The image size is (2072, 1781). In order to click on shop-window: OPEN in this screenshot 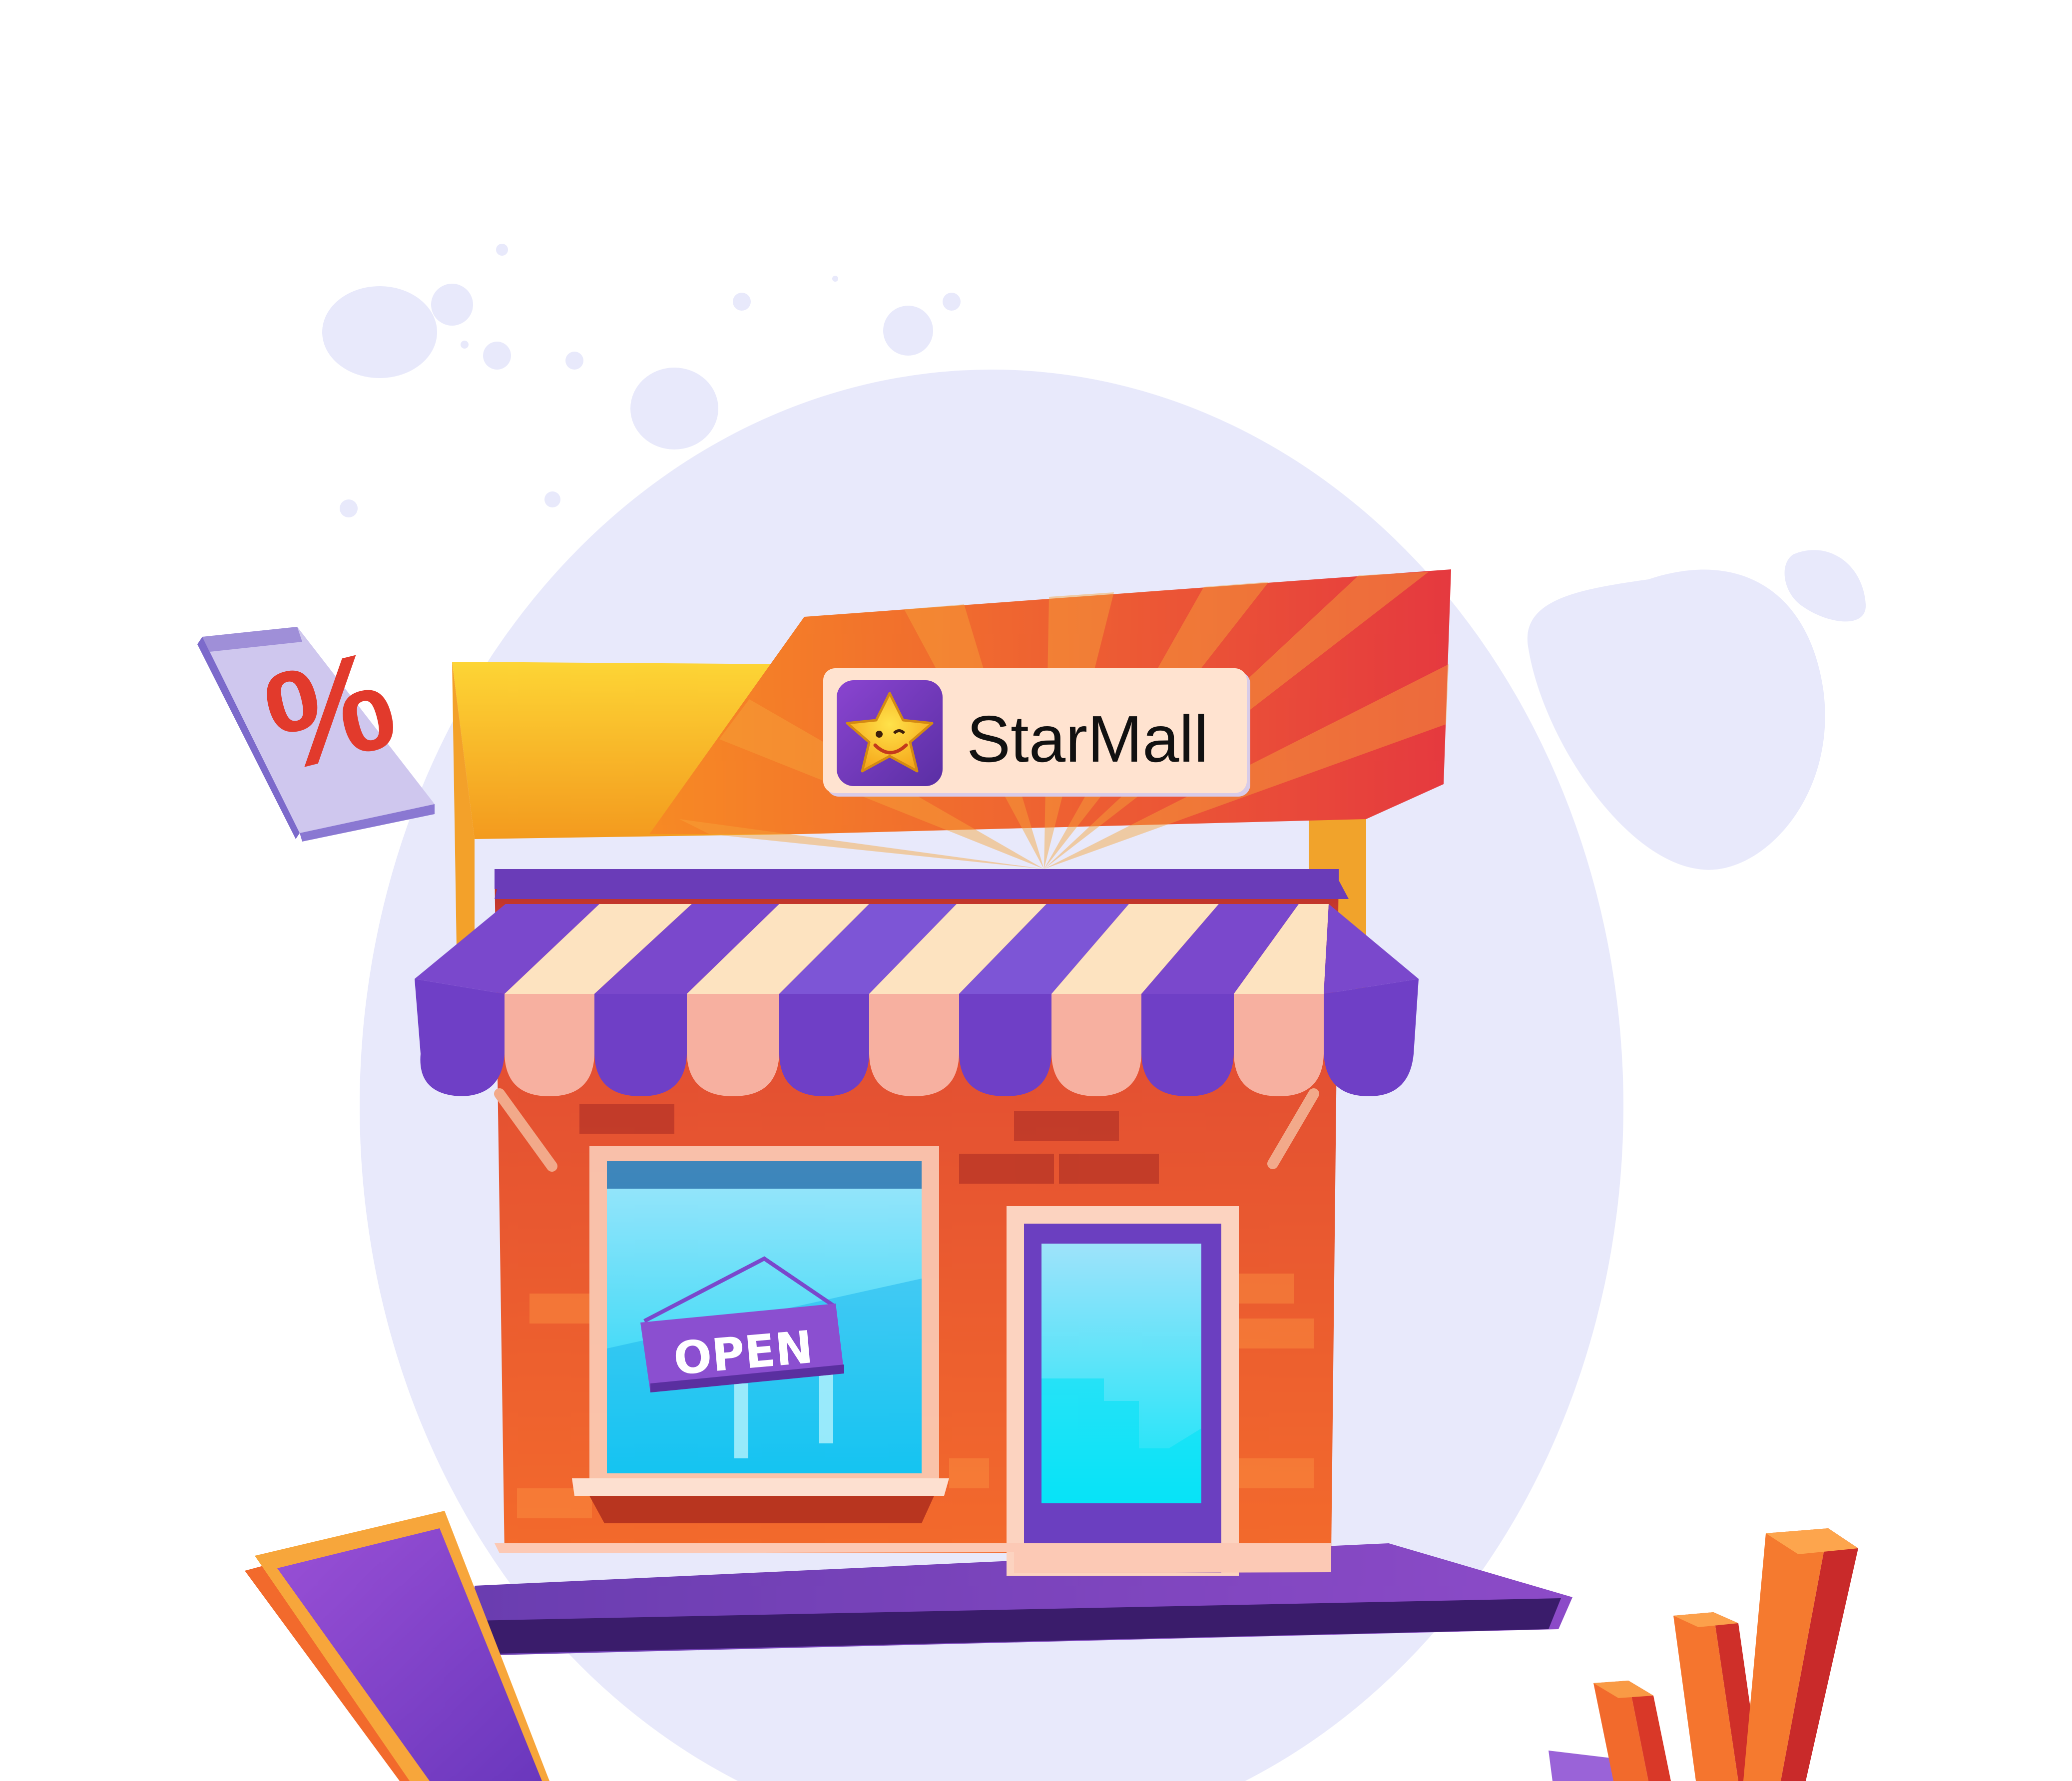, I will do `click(760, 1334)`.